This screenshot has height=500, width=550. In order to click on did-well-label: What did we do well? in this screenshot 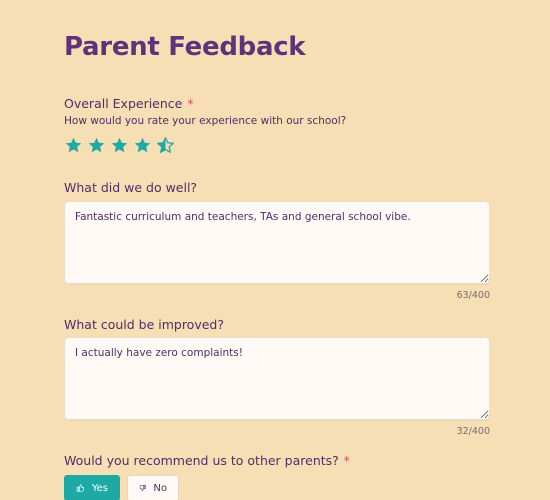, I will do `click(131, 187)`.